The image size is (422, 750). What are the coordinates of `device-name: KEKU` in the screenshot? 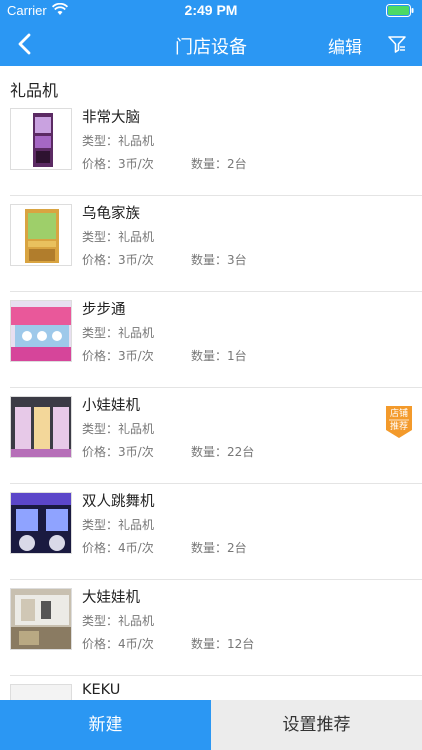 It's located at (101, 690).